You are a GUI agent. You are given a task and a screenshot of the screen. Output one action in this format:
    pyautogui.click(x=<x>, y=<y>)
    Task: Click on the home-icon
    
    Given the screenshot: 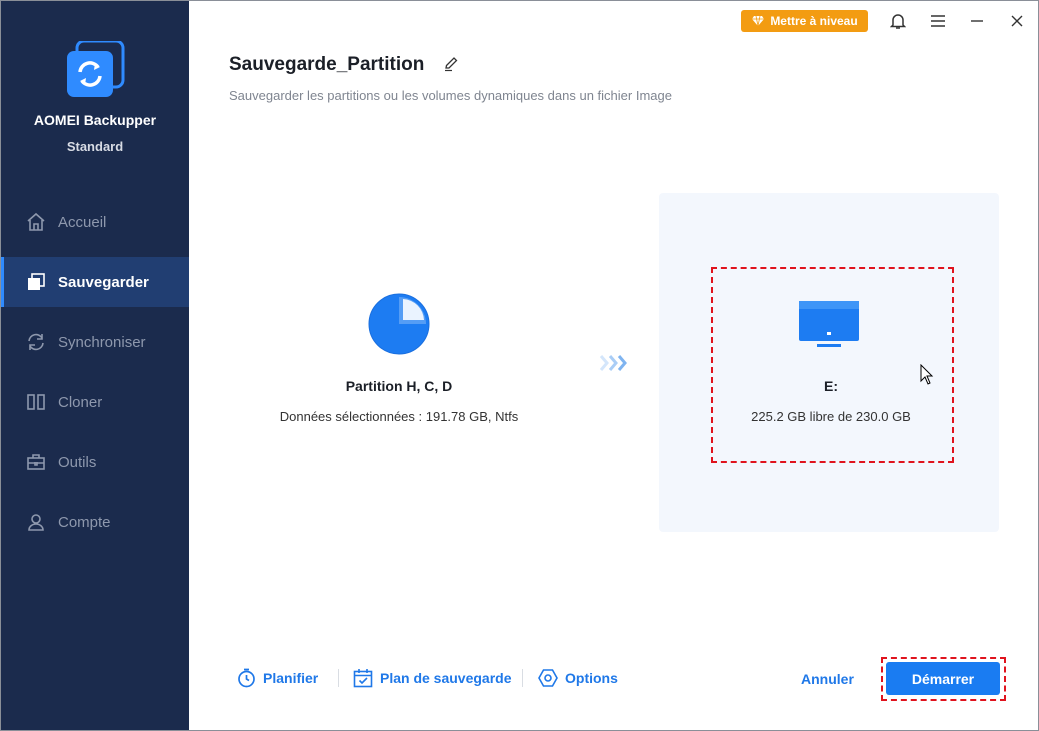 What is the action you would take?
    pyautogui.click(x=36, y=222)
    